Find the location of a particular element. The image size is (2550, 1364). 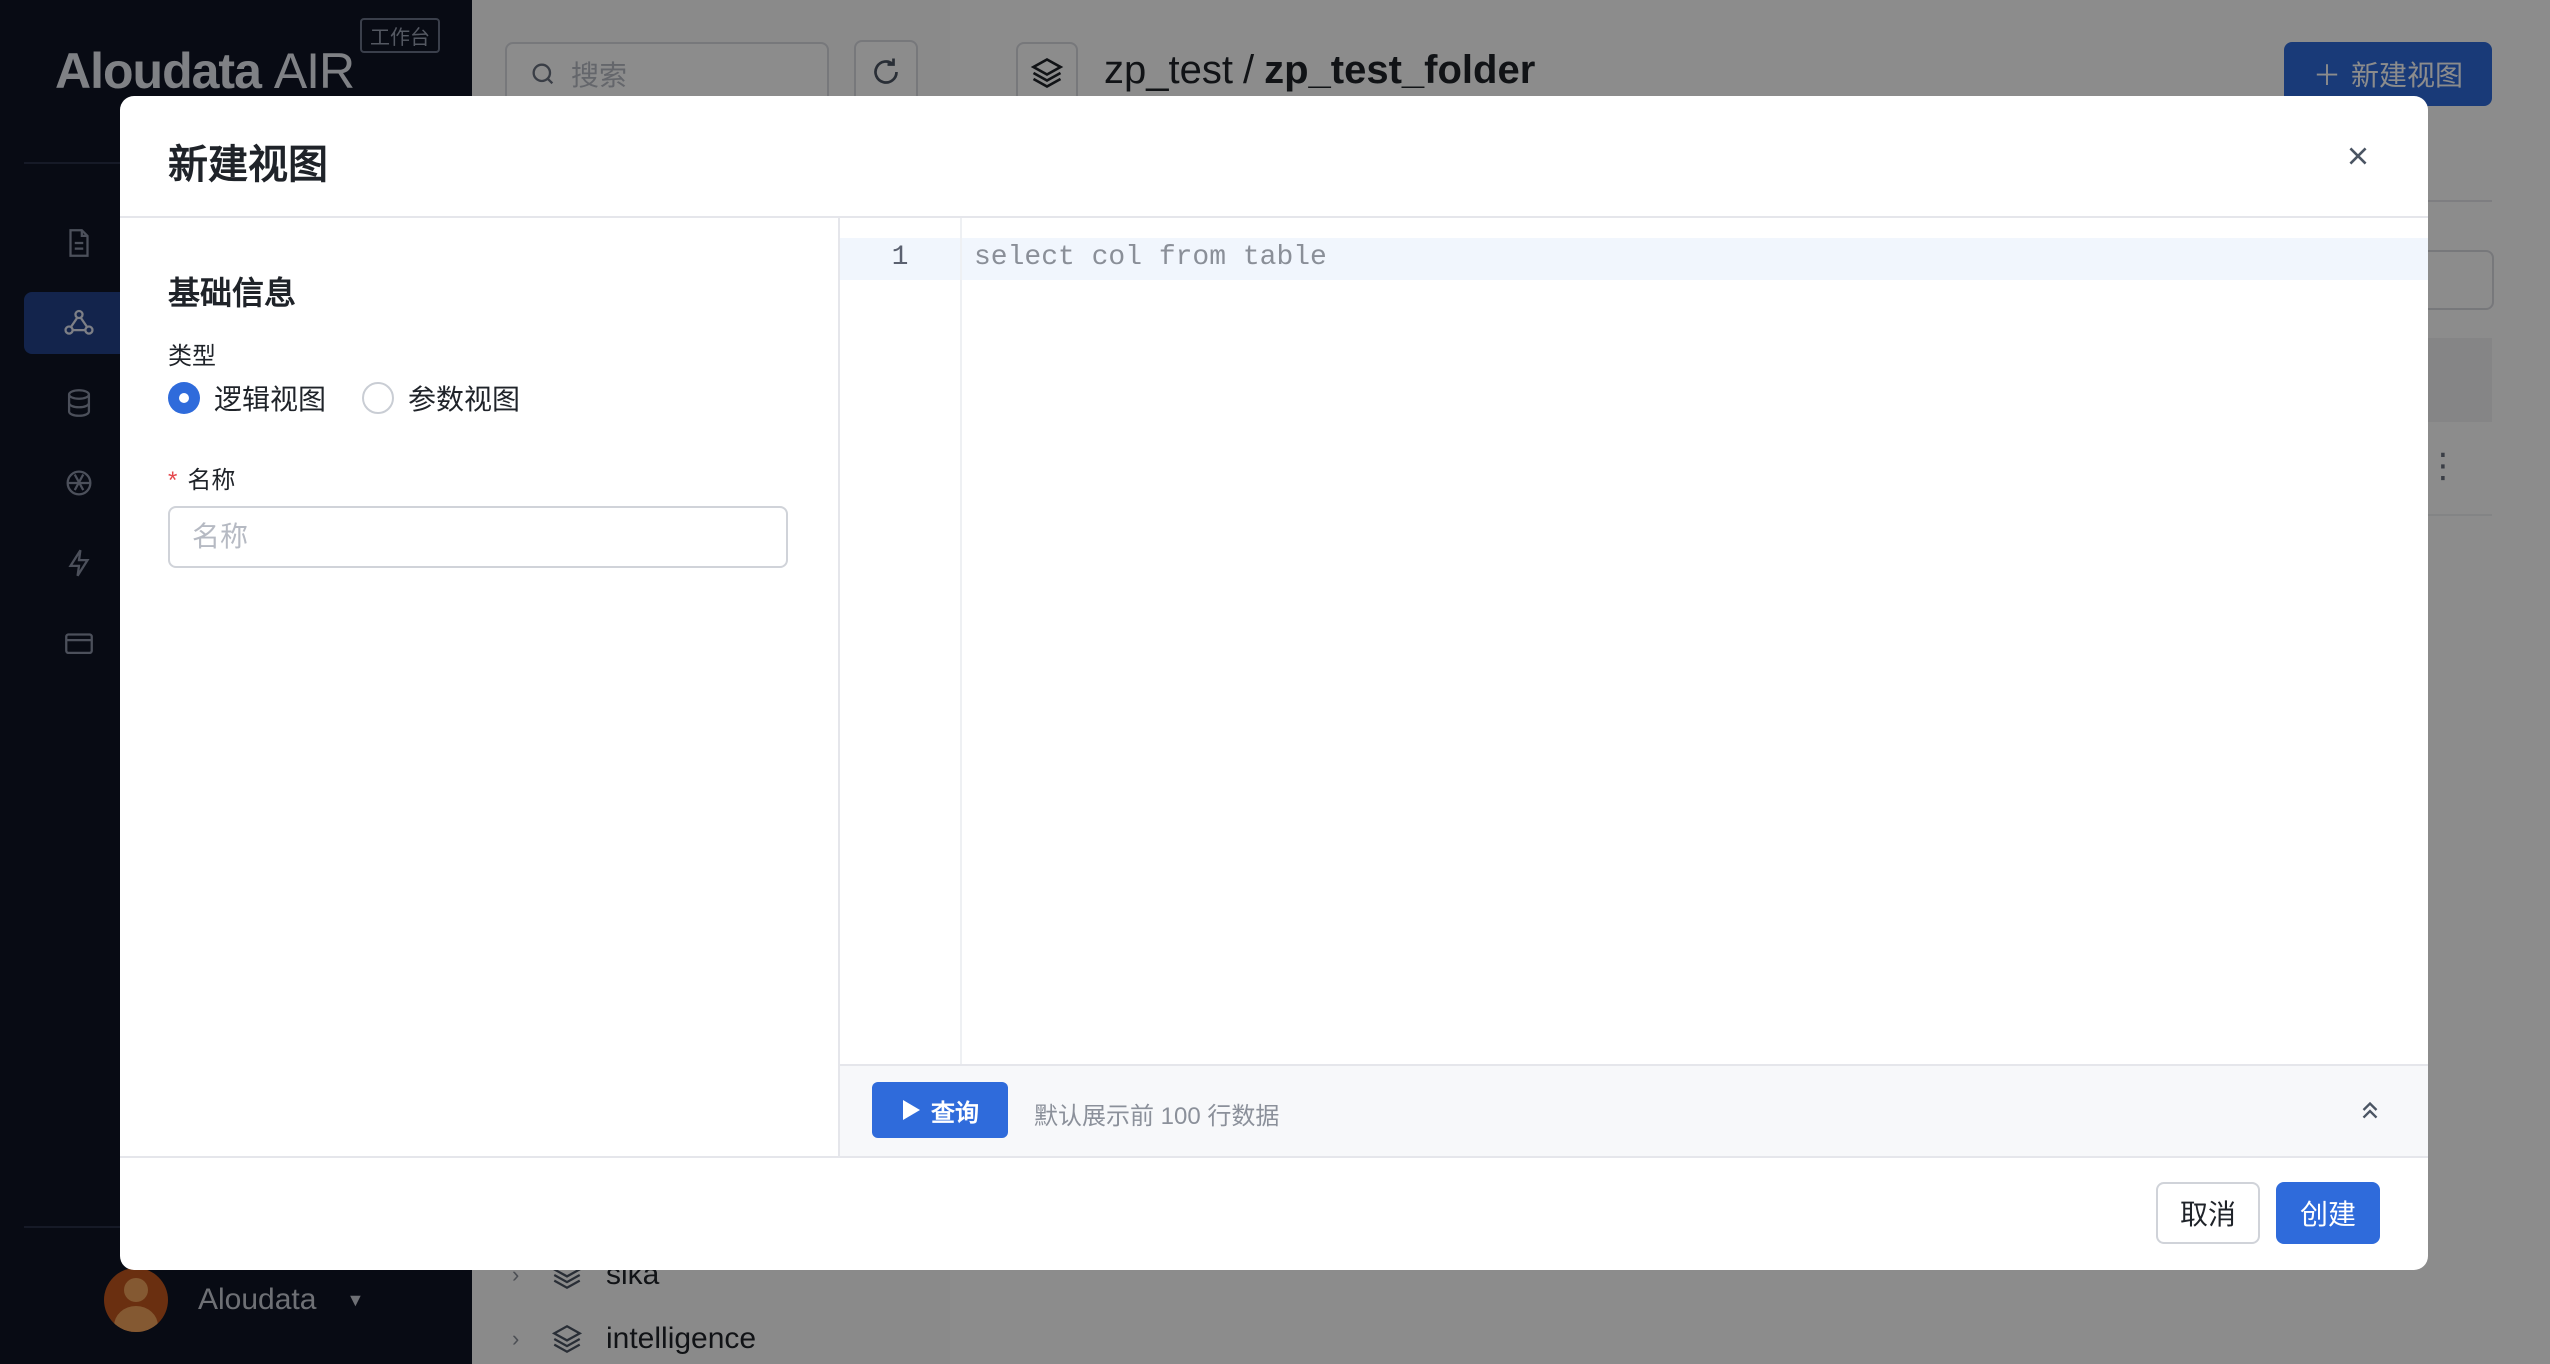

expand-results-button is located at coordinates (2370, 1110).